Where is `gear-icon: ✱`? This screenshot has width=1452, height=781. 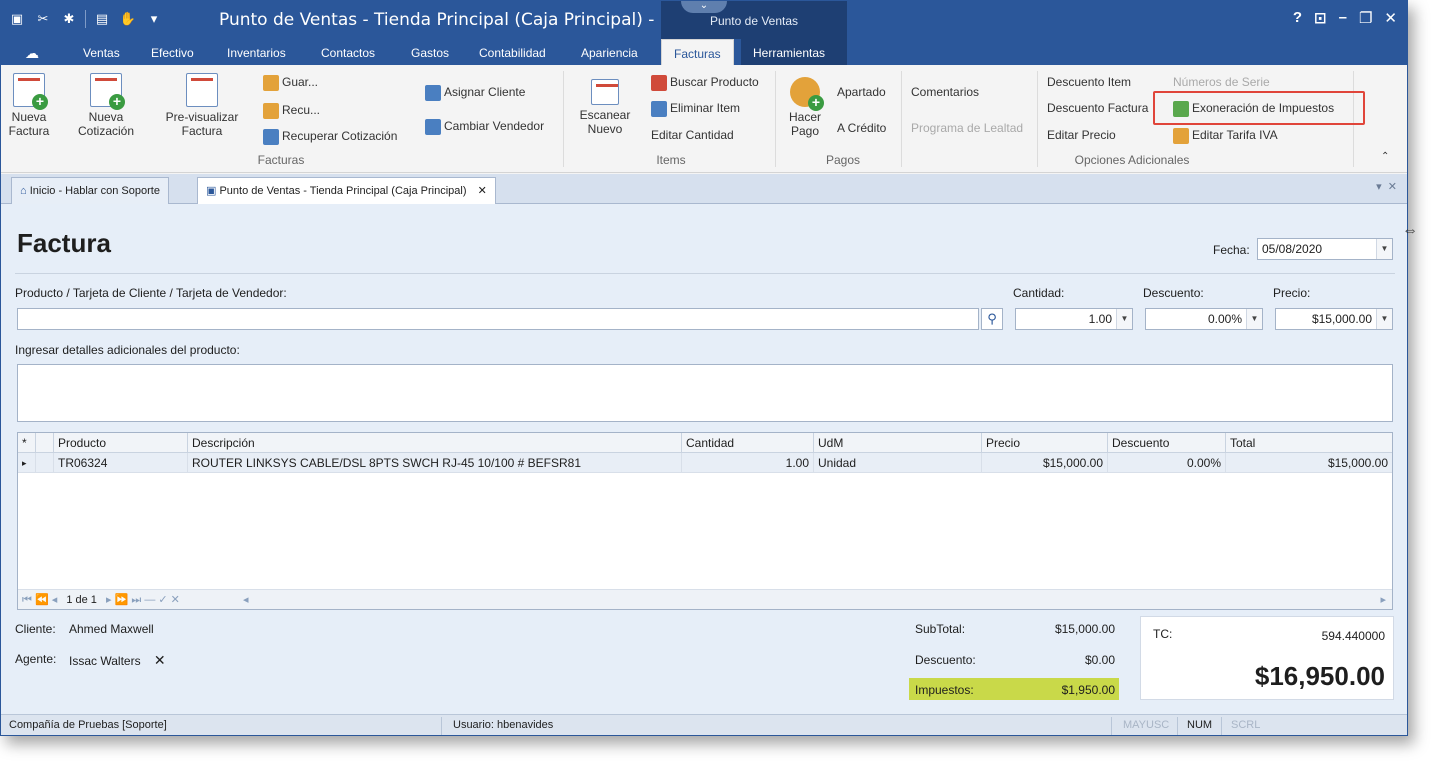 gear-icon: ✱ is located at coordinates (69, 19).